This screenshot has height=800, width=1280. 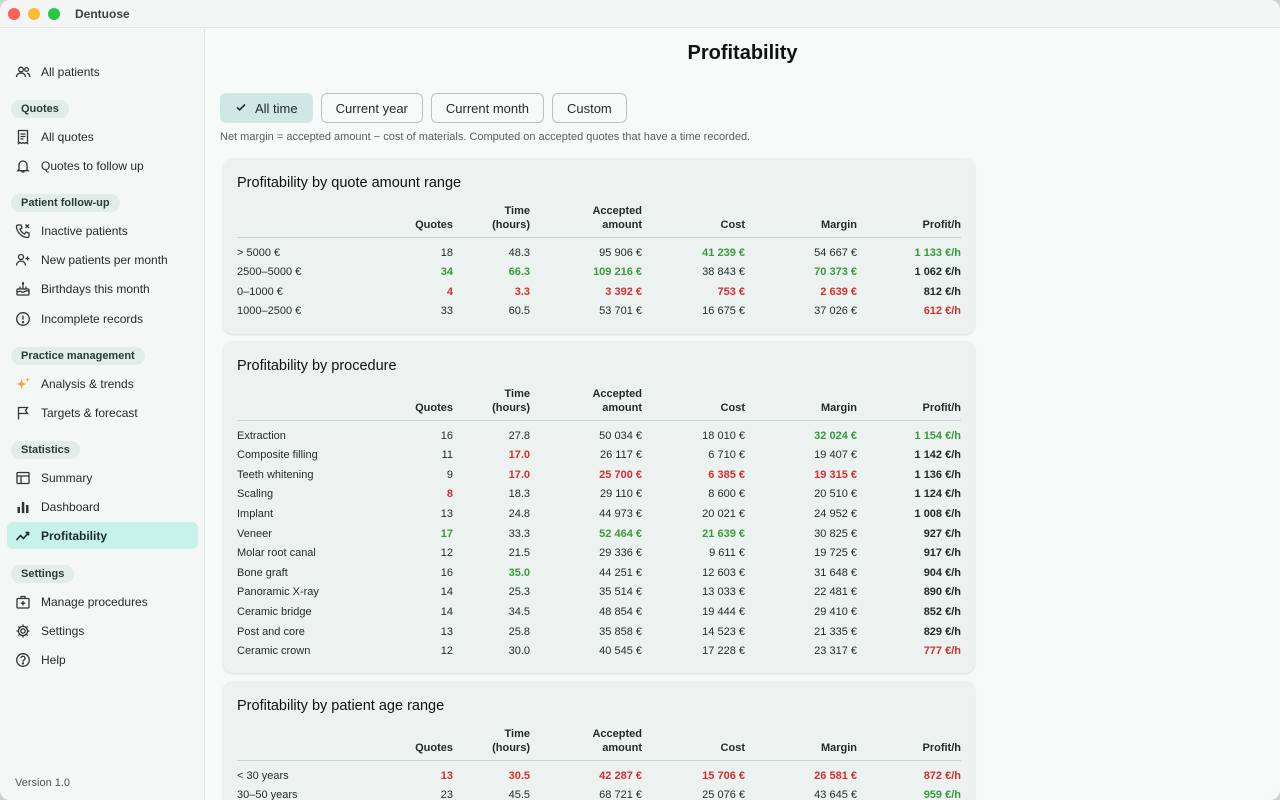 I want to click on receipt-icon, so click(x=23, y=137).